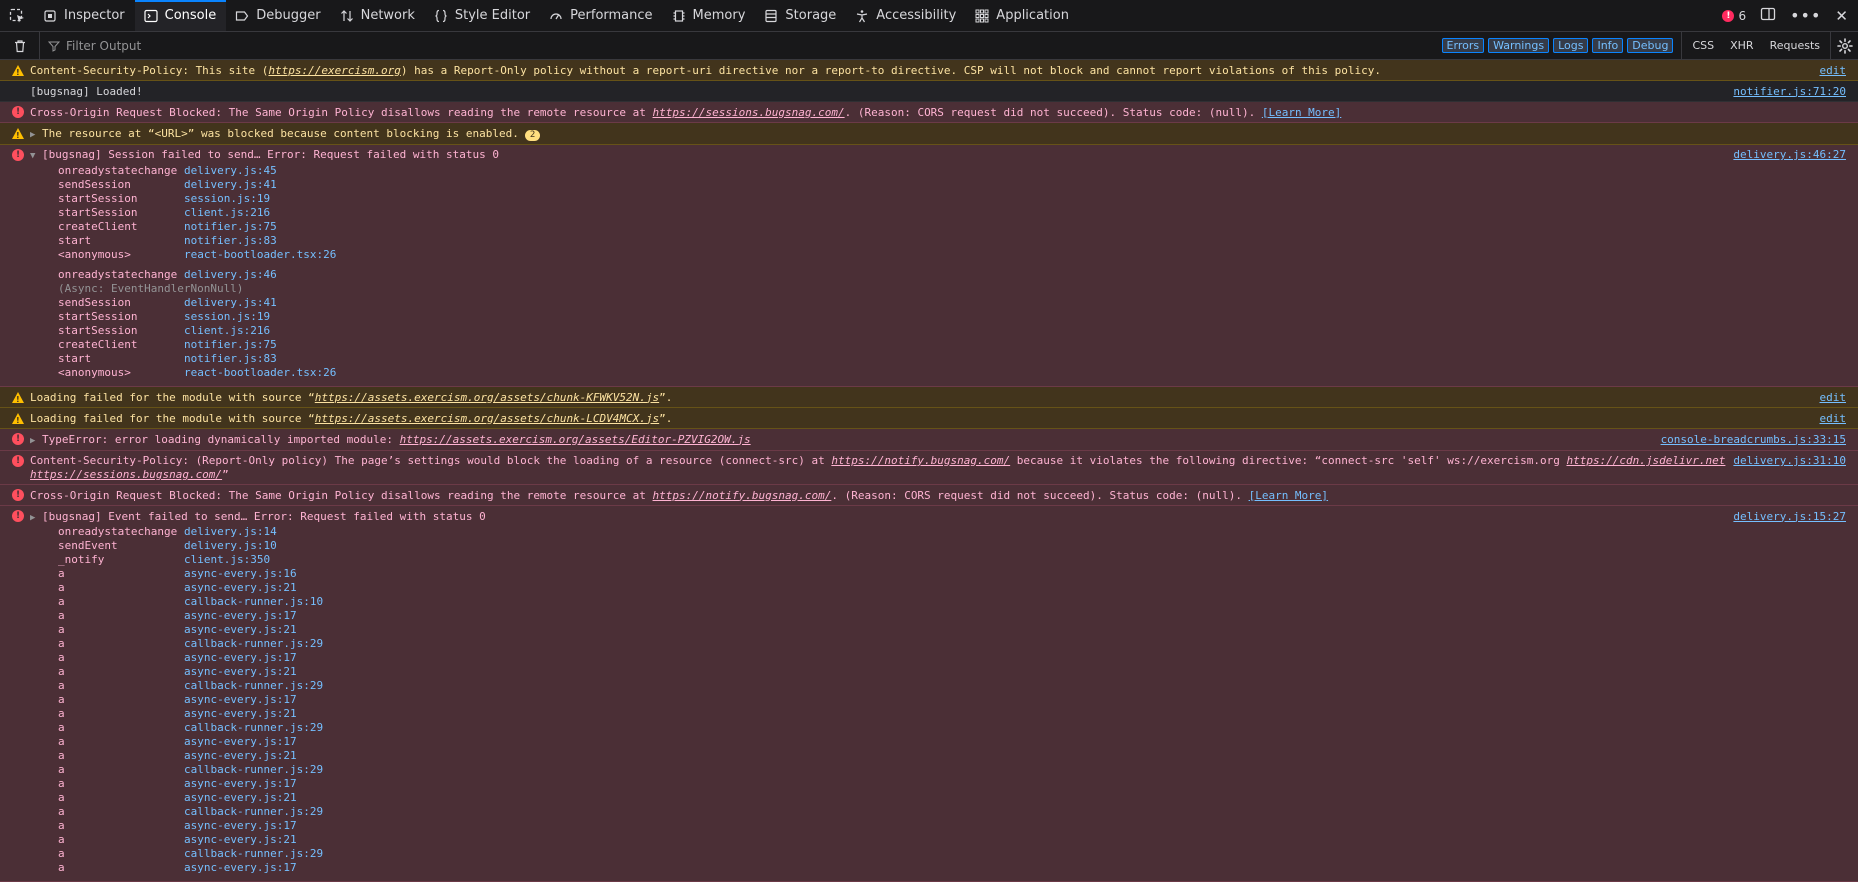  I want to click on stack-frame-link: delivery.js:45, so click(230, 171).